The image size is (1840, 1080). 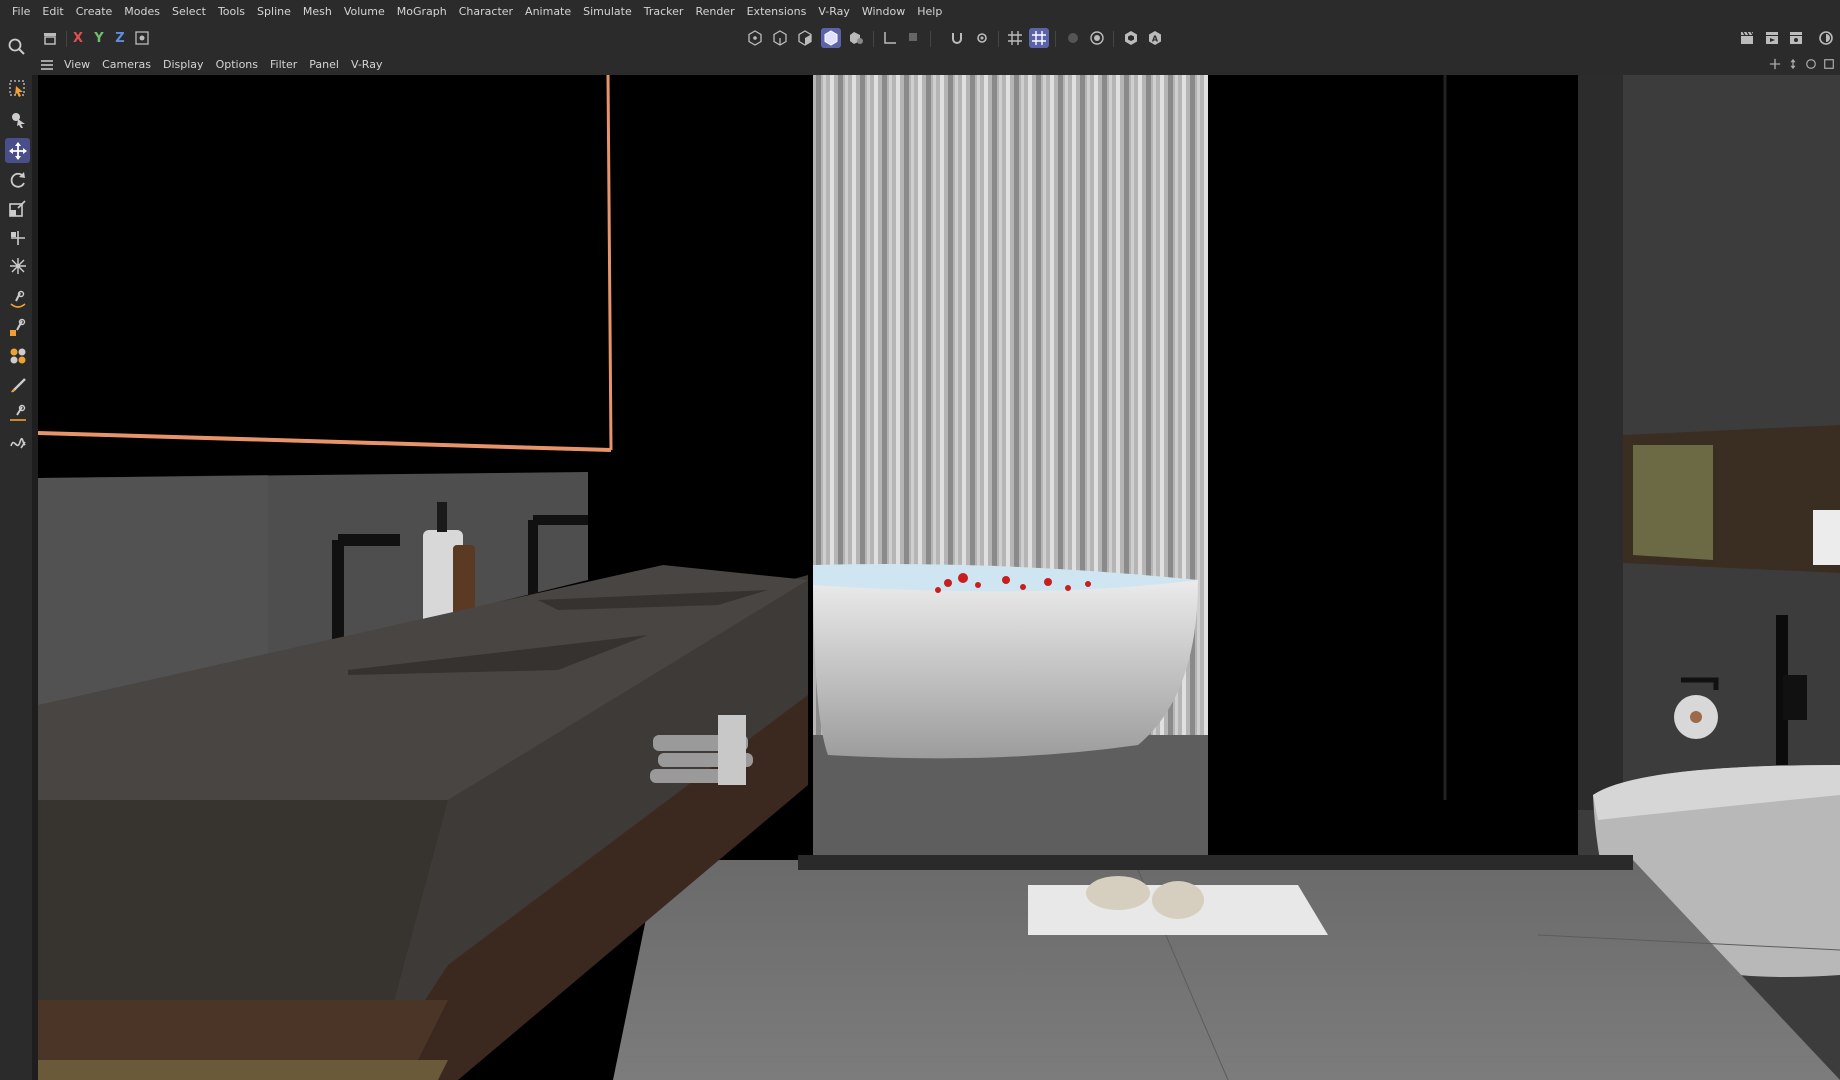 What do you see at coordinates (94, 11) in the screenshot?
I see `menu-create: Create` at bounding box center [94, 11].